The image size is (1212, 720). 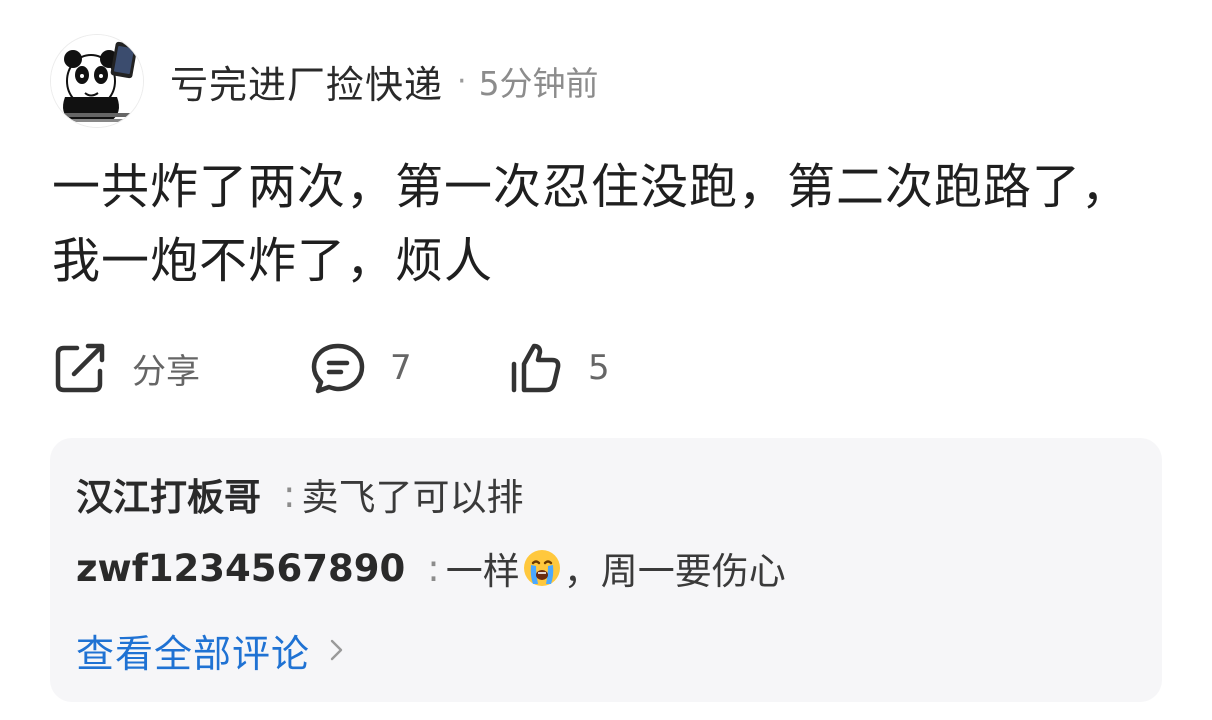 I want to click on comment-text: 卖飞了可以排, so click(x=412, y=497).